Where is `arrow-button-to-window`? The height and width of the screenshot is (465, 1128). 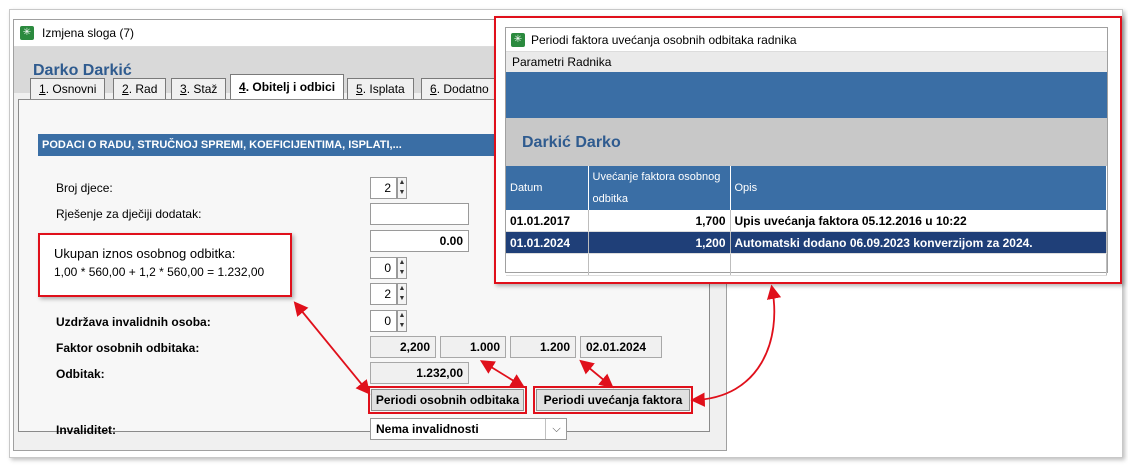
arrow-button-to-window is located at coordinates (736, 345).